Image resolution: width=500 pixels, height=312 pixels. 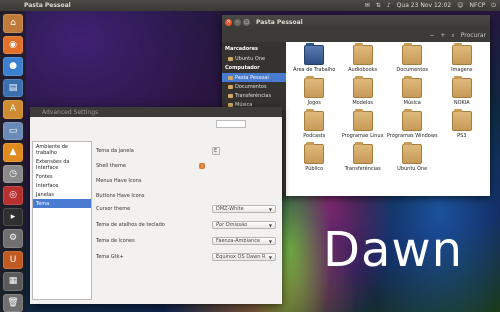 What do you see at coordinates (62, 203) in the screenshot?
I see `category-item: Tema` at bounding box center [62, 203].